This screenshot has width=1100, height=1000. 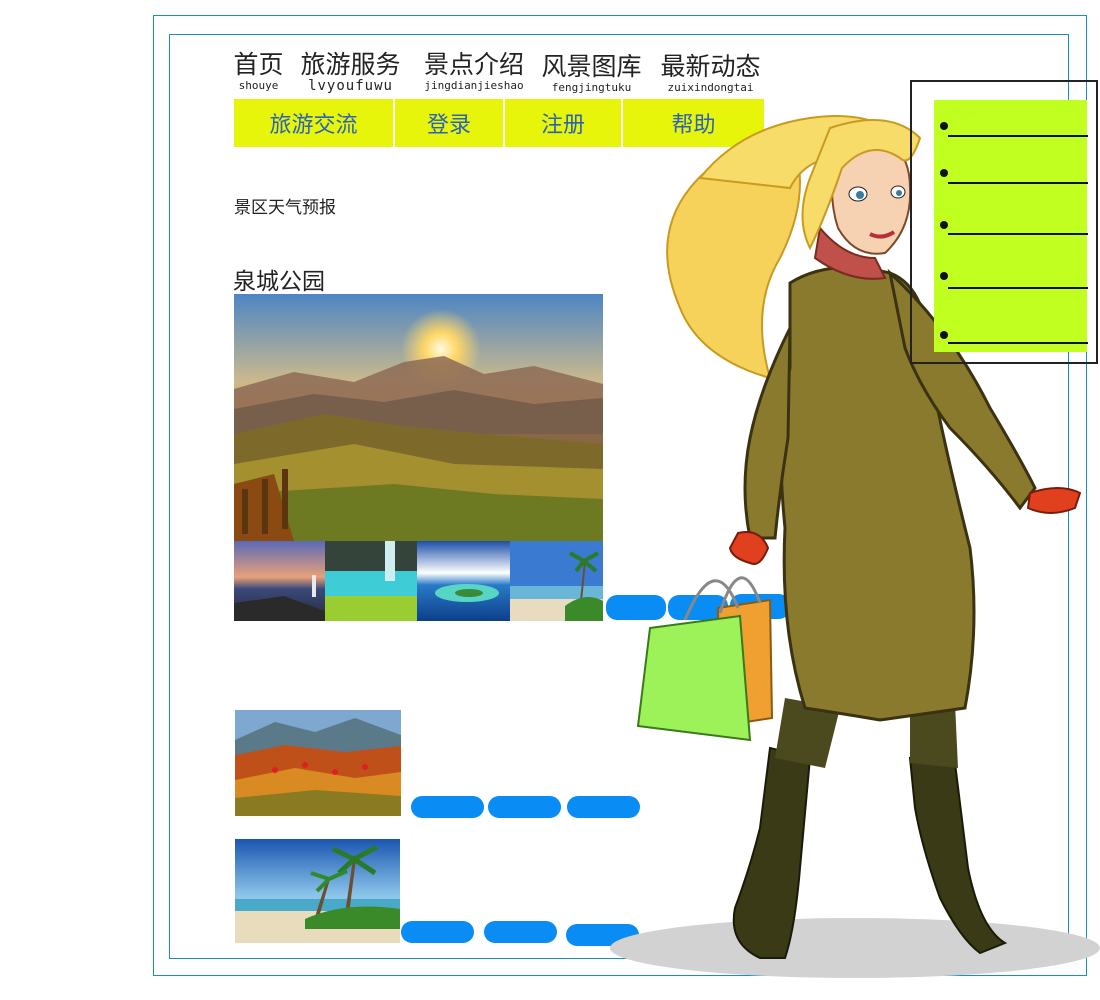 I want to click on nav-item-home: 首页 shouye, so click(x=258, y=71).